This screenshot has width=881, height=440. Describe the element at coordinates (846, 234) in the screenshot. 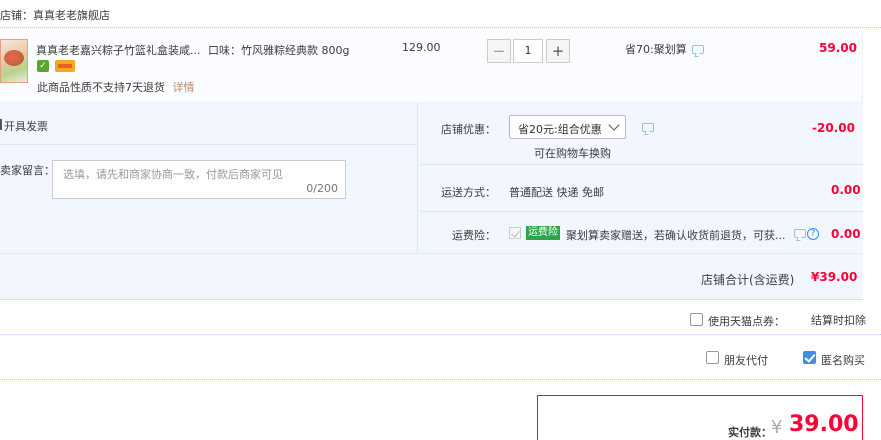

I see `freight-insurance-amount: 0.00` at that location.